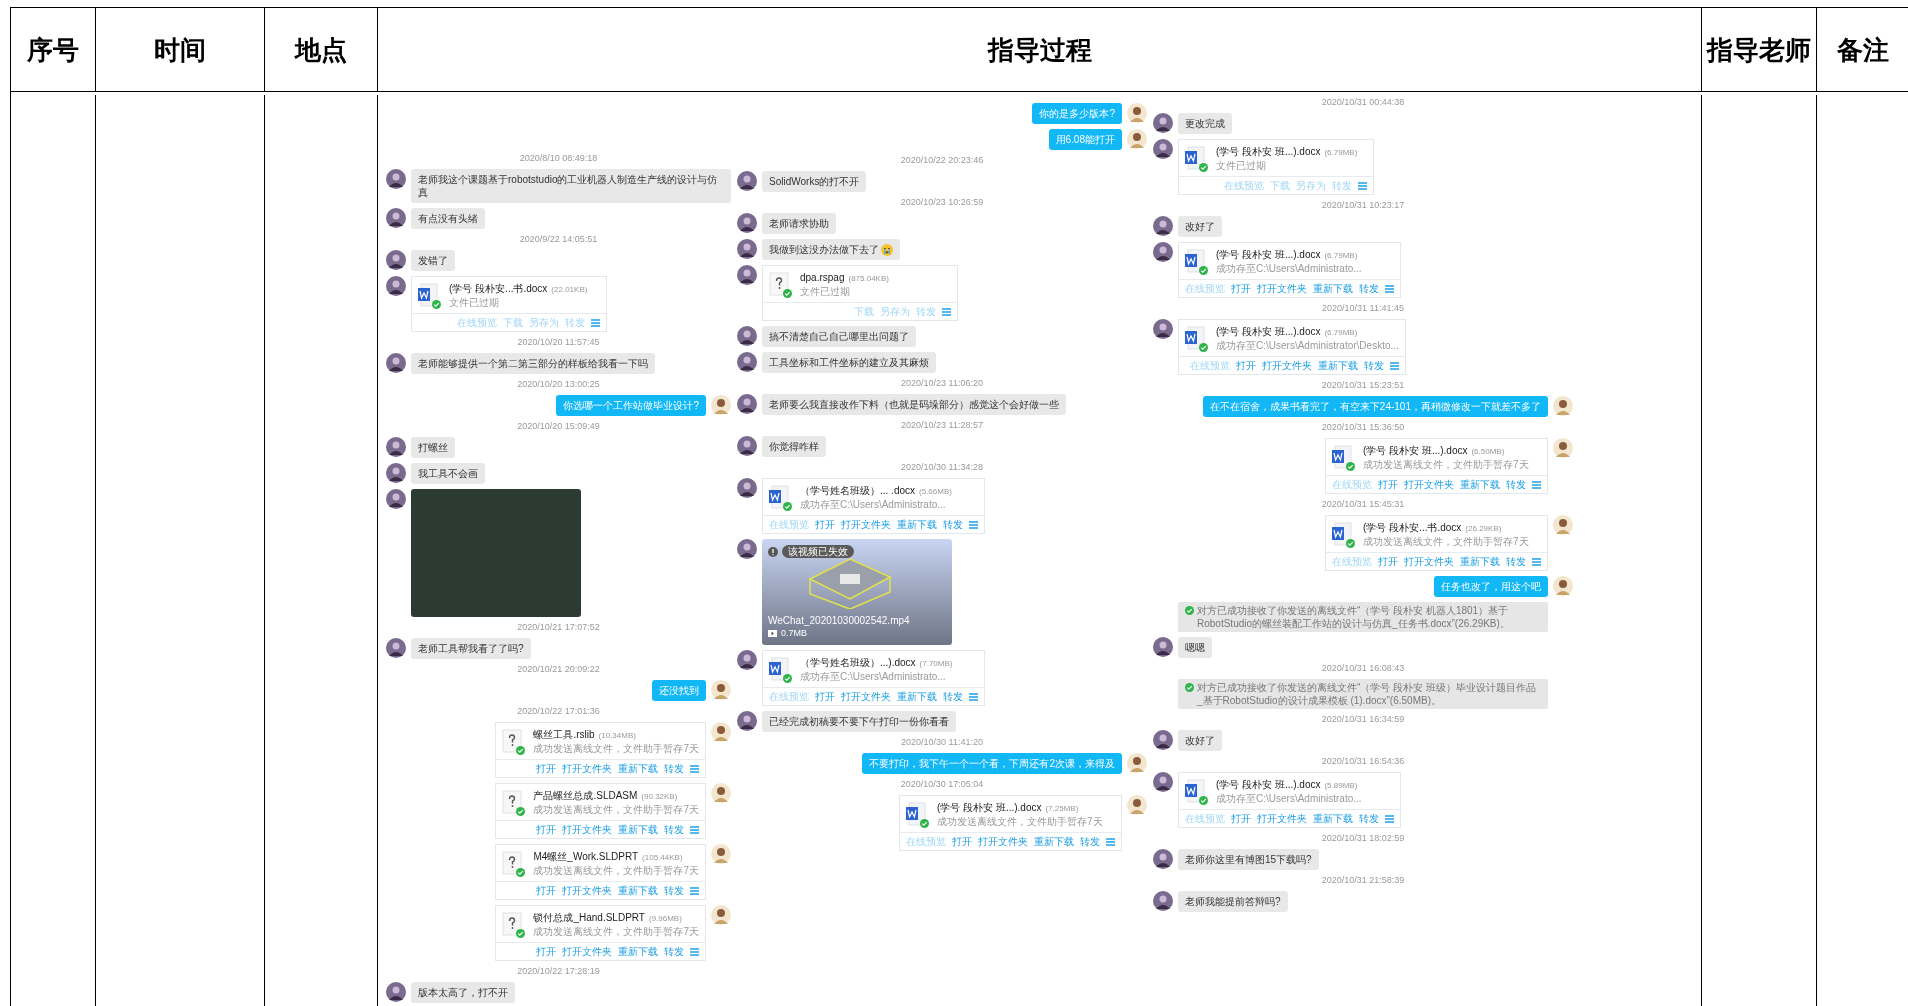 This screenshot has width=1908, height=1006. Describe the element at coordinates (917, 815) in the screenshot. I see `word-document-icon` at that location.